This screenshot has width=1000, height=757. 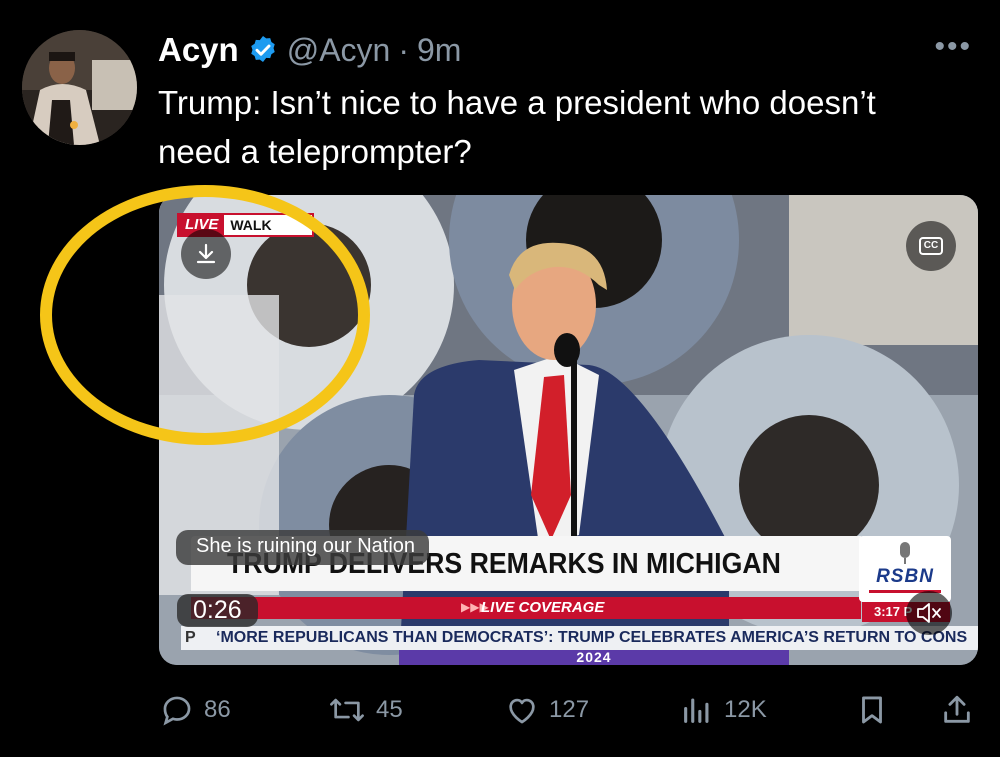 What do you see at coordinates (543, 607) in the screenshot?
I see `live-coverage-label: LIVE COVERAGE` at bounding box center [543, 607].